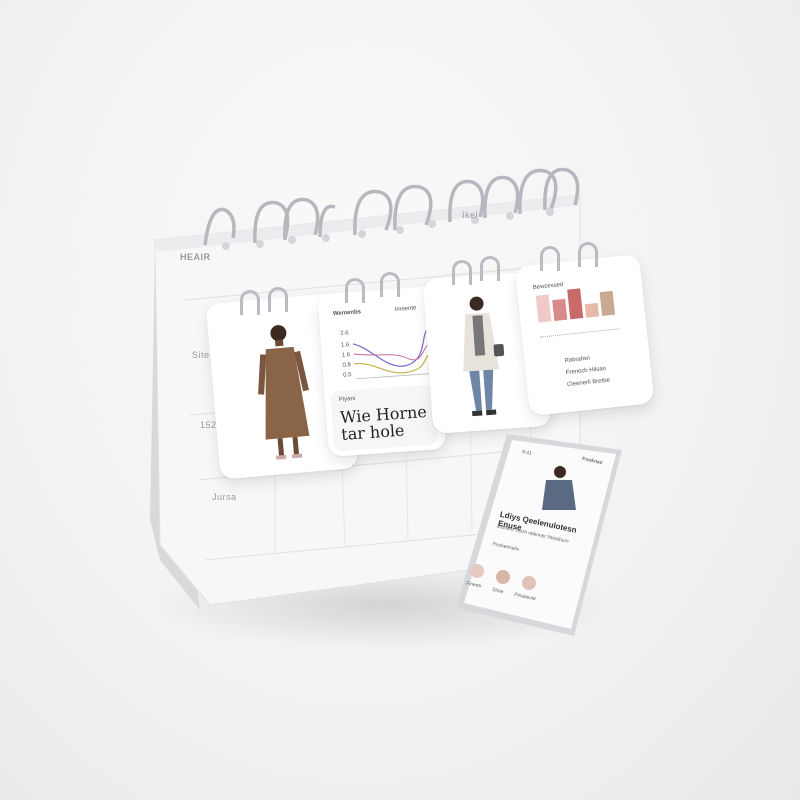 The width and height of the screenshot is (800, 800). What do you see at coordinates (347, 365) in the screenshot?
I see `y-tick: 0.8` at bounding box center [347, 365].